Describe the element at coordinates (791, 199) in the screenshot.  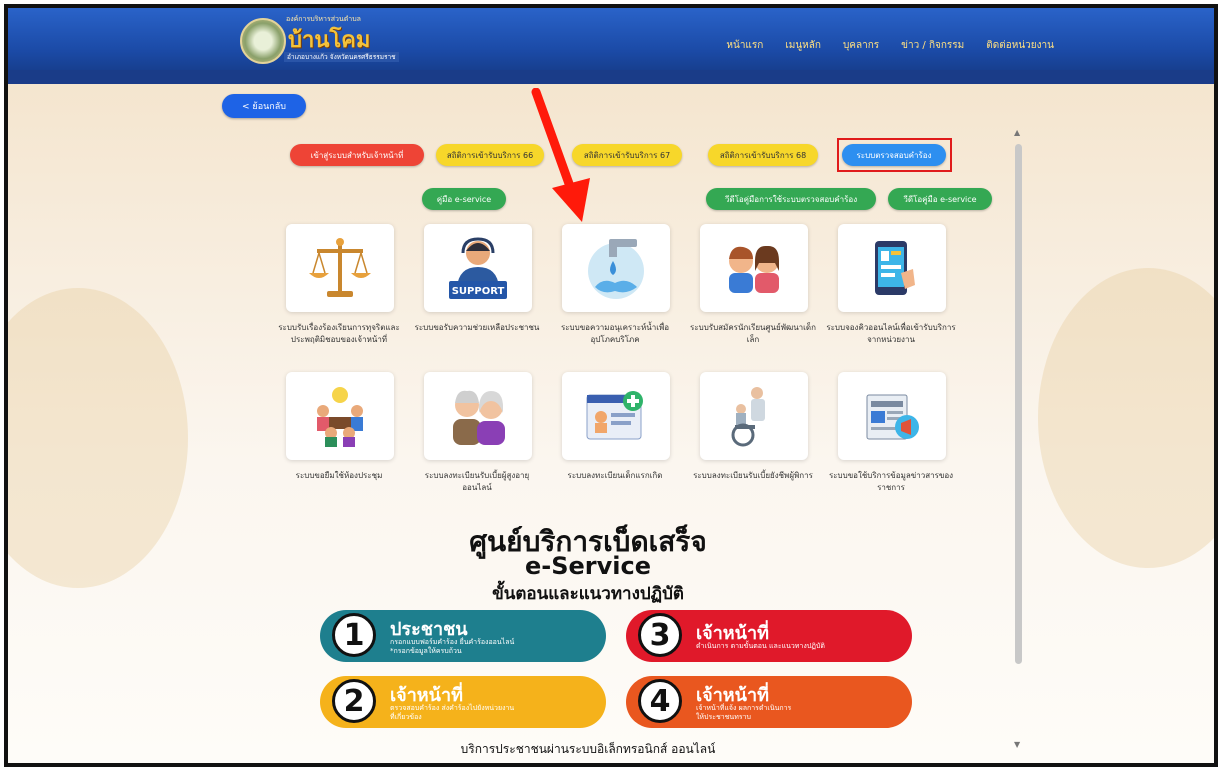
I see `video-manual-check-button: วีดีโอคู่มือการใช้ระบบตรวจสอบคำร้อง` at that location.